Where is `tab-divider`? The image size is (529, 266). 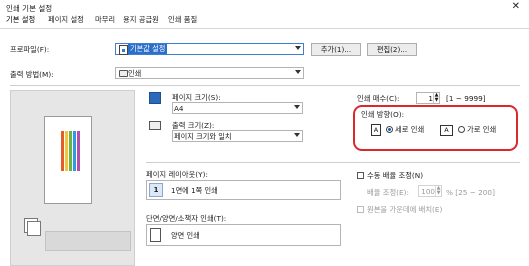
tab-divider is located at coordinates (264, 28).